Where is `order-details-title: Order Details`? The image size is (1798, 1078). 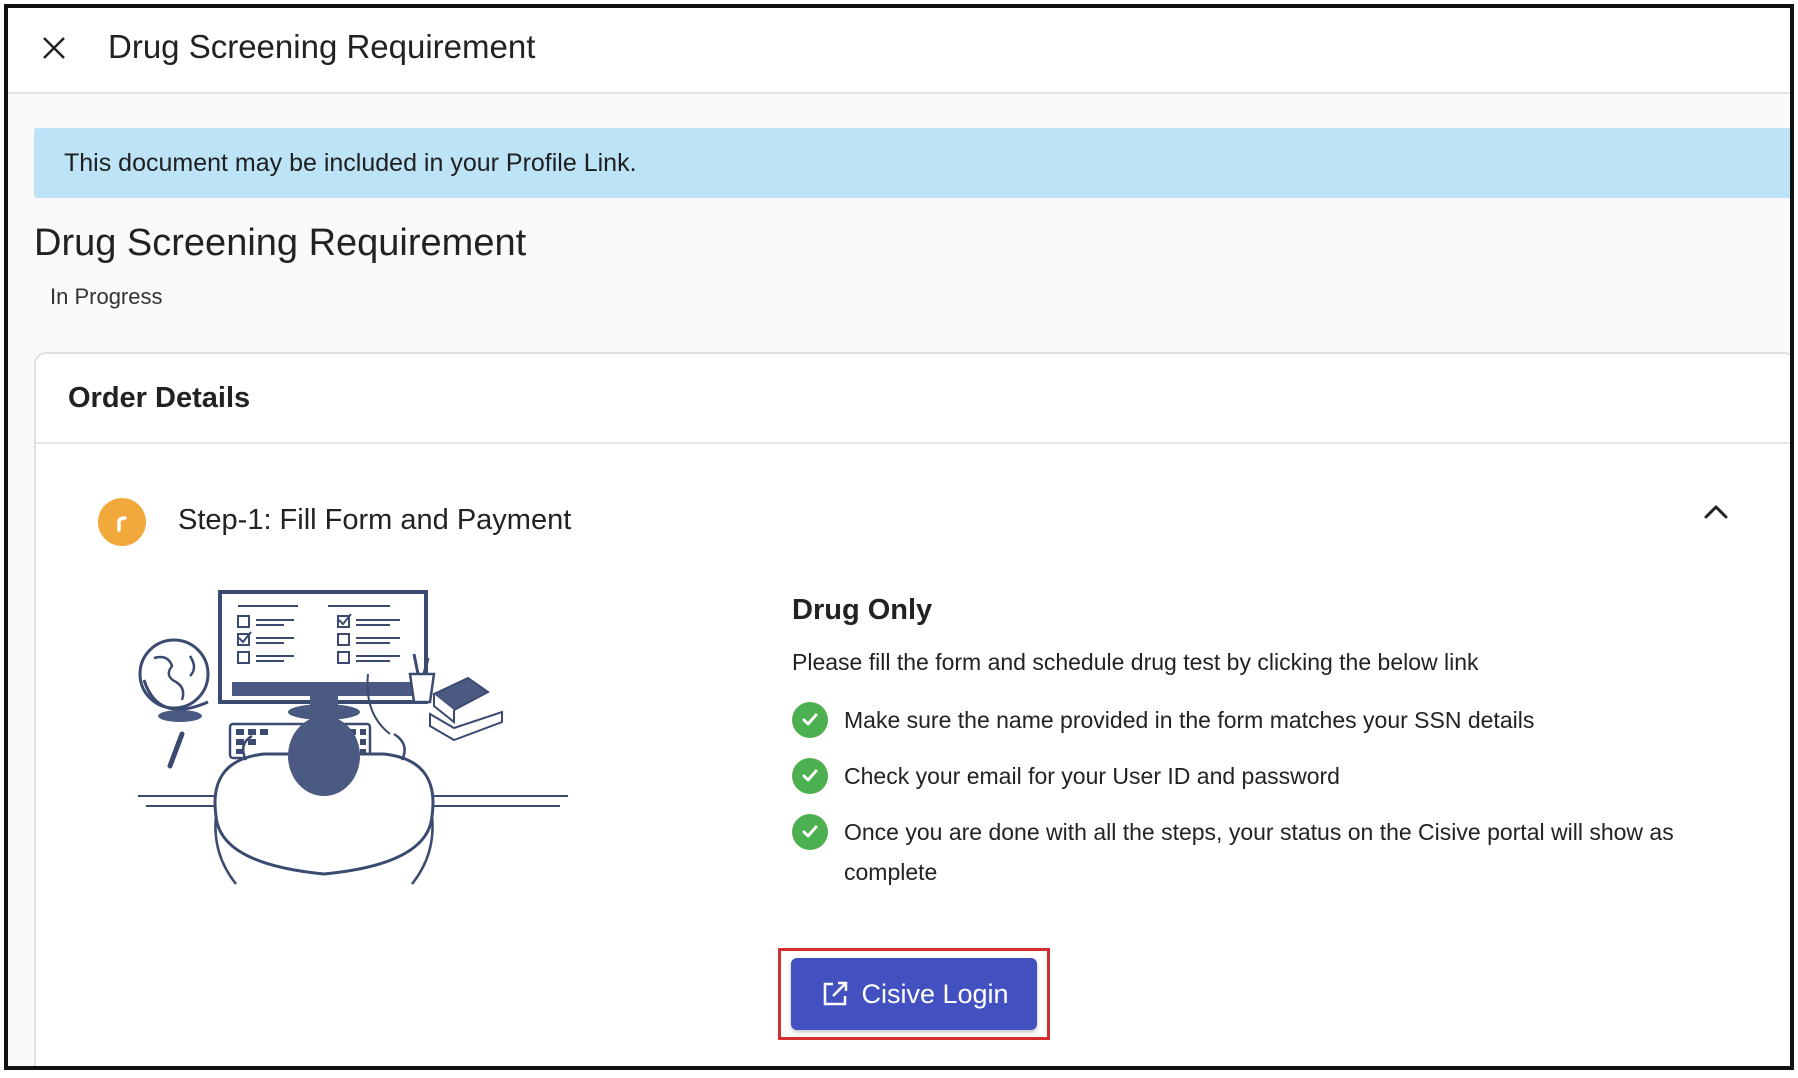
order-details-title: Order Details is located at coordinates (159, 397).